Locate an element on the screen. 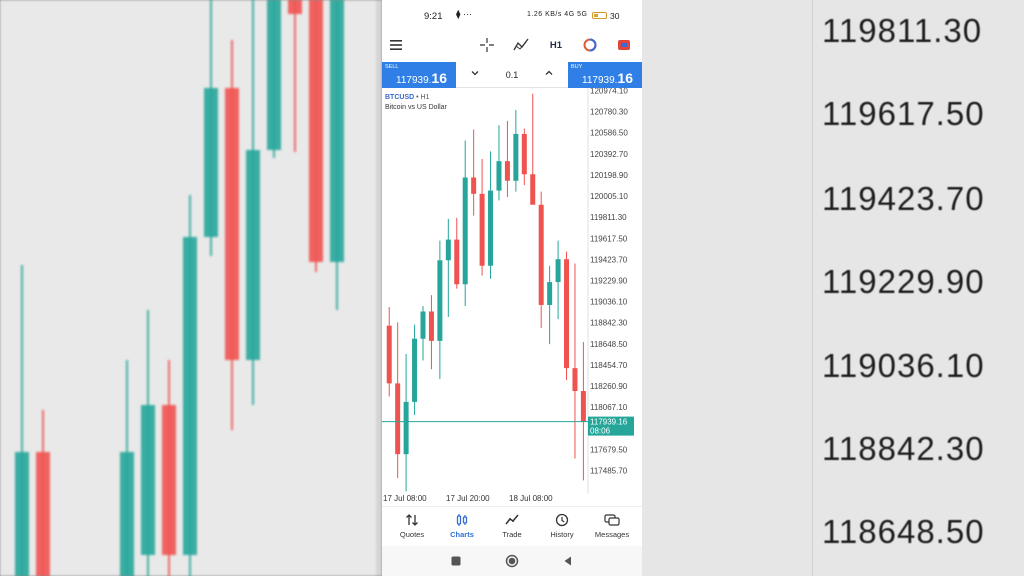 The image size is (1024, 576). sell-price: 117939.16 is located at coordinates (421, 78).